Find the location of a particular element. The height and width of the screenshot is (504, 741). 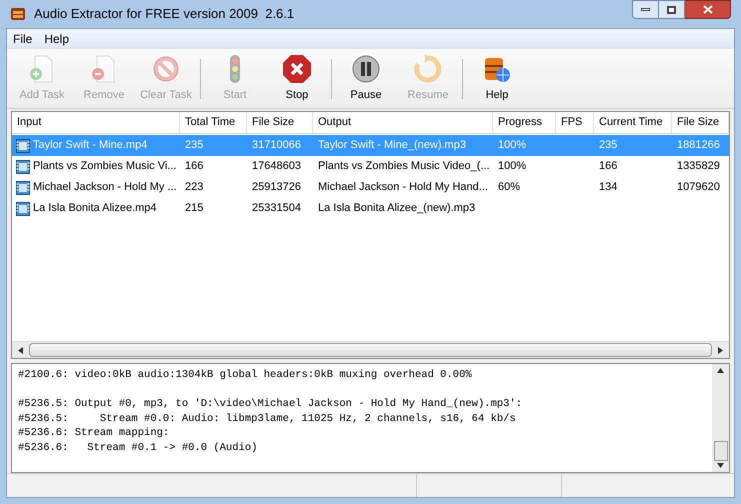

scroll-up-arrow-icon is located at coordinates (720, 370).